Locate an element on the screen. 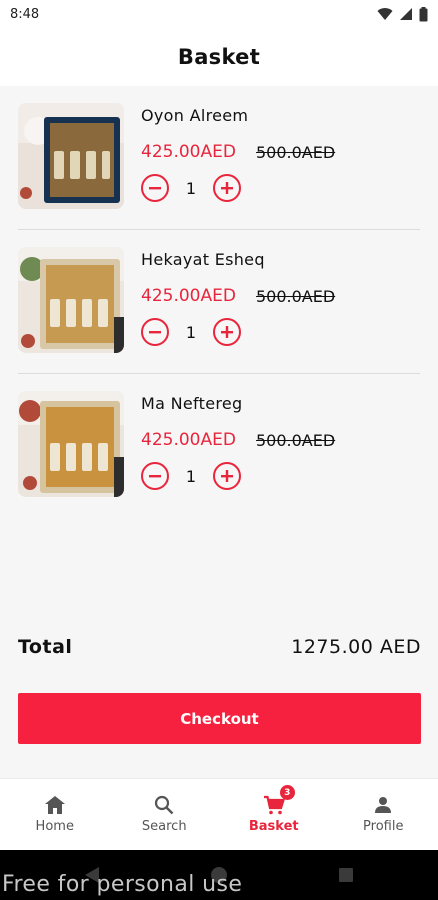 This screenshot has width=438, height=900. product-name: Hekayat Esheq is located at coordinates (203, 259).